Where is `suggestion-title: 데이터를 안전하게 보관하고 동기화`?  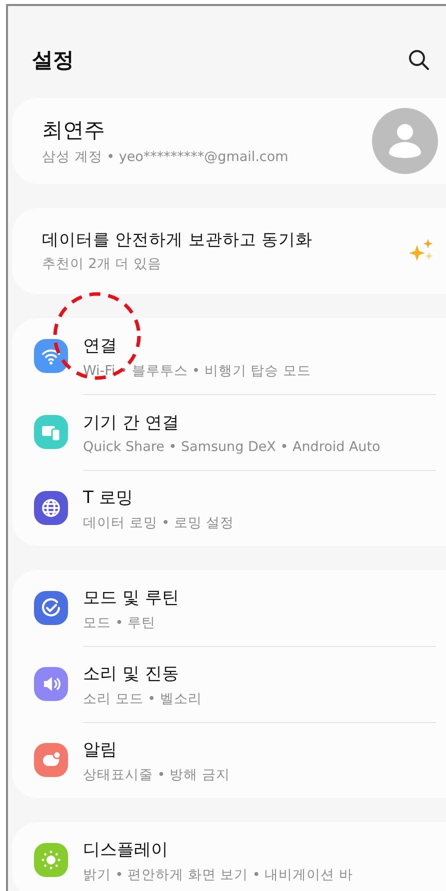
suggestion-title: 데이터를 안전하게 보관하고 동기화 is located at coordinates (178, 240).